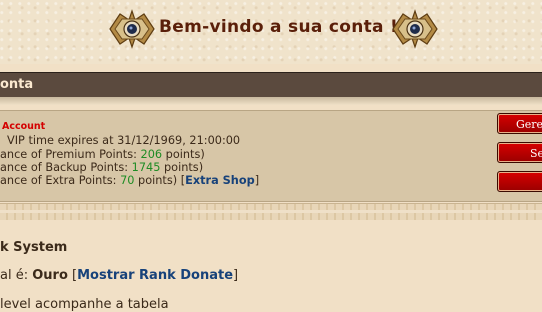 The image size is (542, 312). What do you see at coordinates (60, 180) in the screenshot?
I see `extra-points-prefix: ance of Extra Points:` at bounding box center [60, 180].